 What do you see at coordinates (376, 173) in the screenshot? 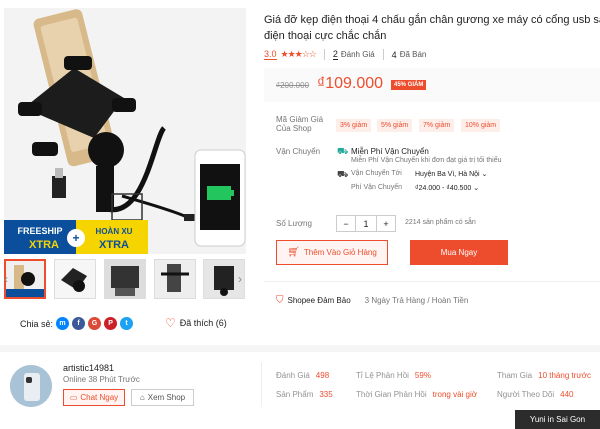
I see `ship-to-label: Vận Chuyển Tới` at bounding box center [376, 173].